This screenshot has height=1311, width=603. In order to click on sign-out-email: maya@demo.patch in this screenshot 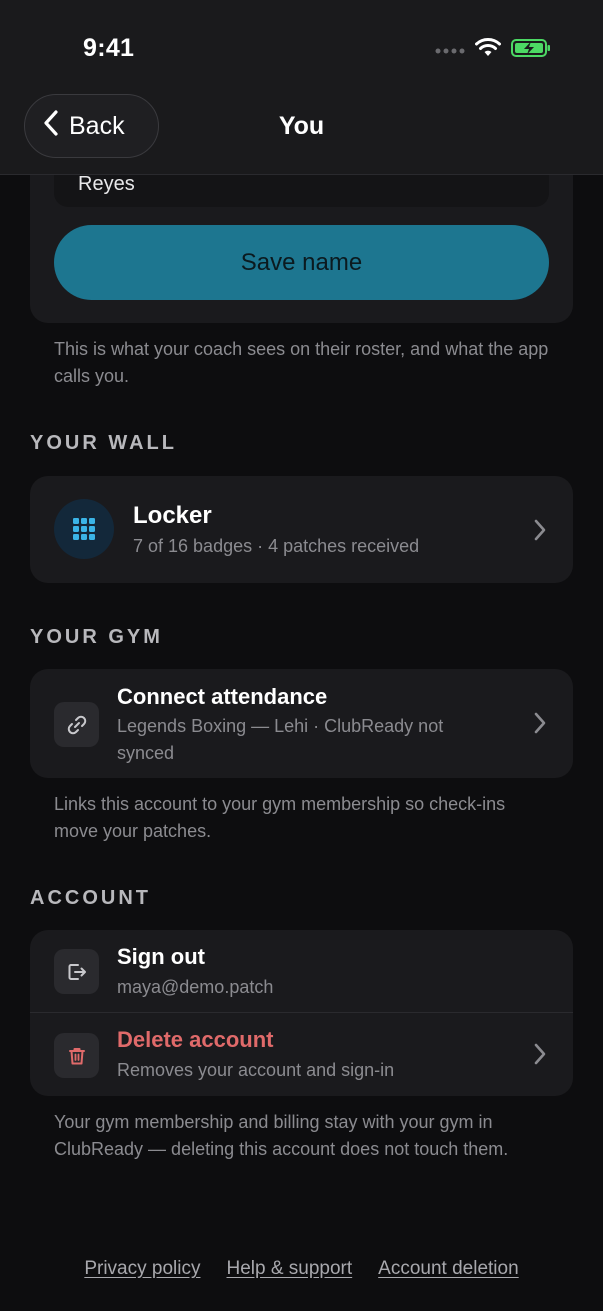, I will do `click(195, 987)`.